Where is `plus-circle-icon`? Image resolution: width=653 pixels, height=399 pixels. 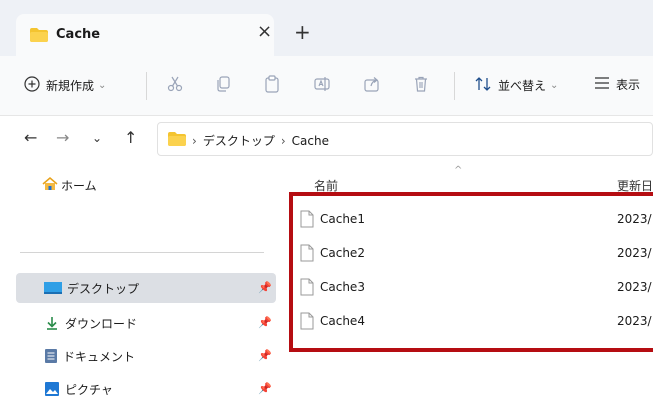
plus-circle-icon is located at coordinates (32, 85).